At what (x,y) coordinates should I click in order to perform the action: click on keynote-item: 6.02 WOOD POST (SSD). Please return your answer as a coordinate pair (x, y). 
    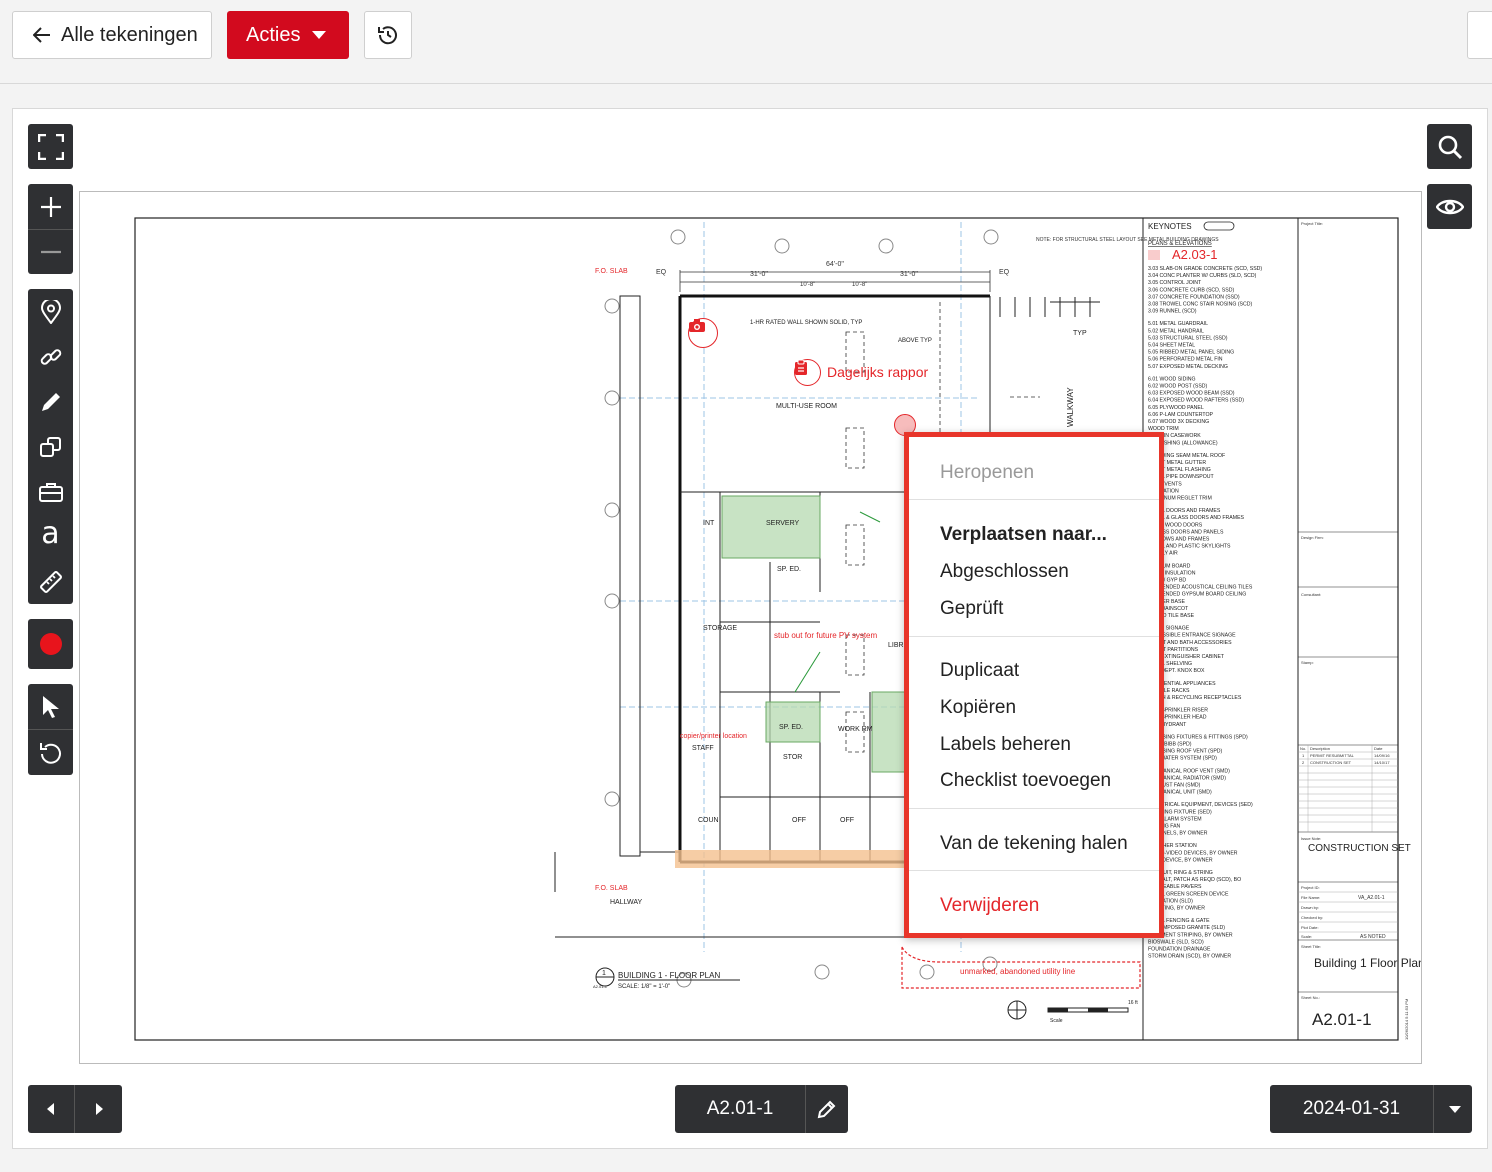
    Looking at the image, I should click on (1178, 387).